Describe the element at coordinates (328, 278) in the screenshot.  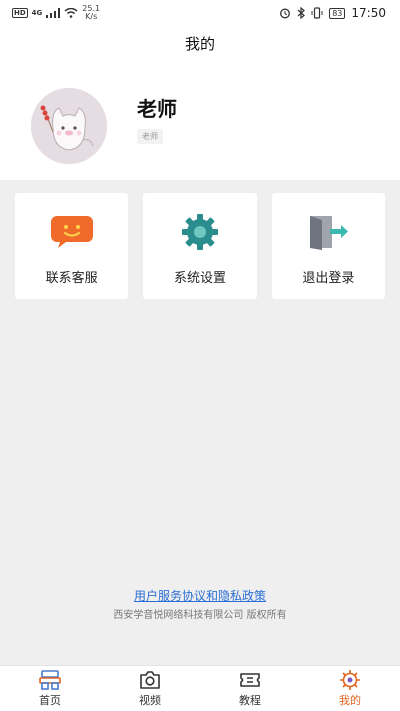
I see `logout-label: 退出登录` at that location.